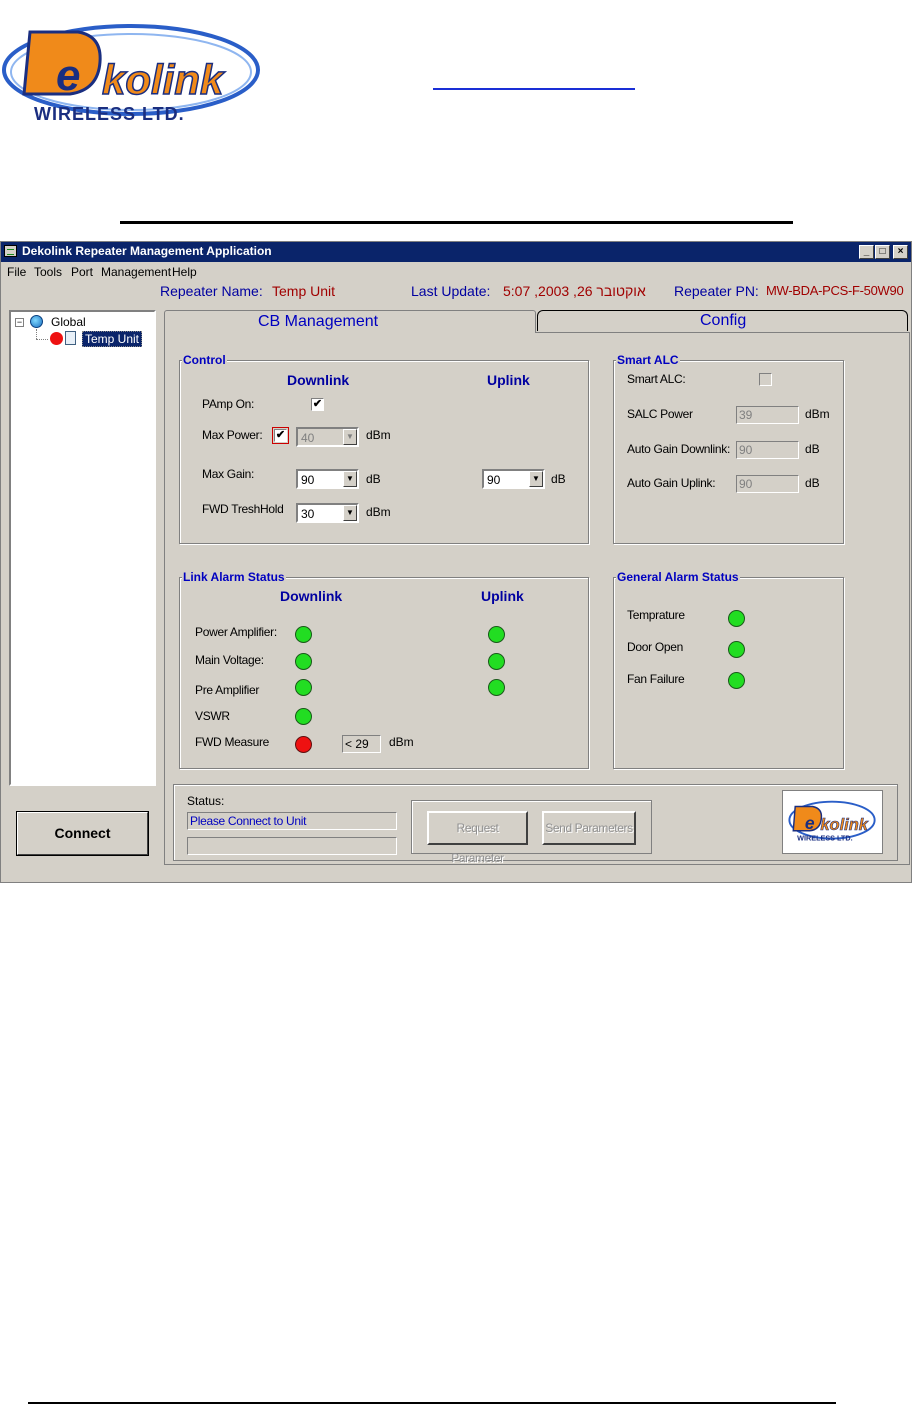 The width and height of the screenshot is (913, 1406). Describe the element at coordinates (234, 577) in the screenshot. I see `link-alarm-title: Link Alarm Status` at that location.